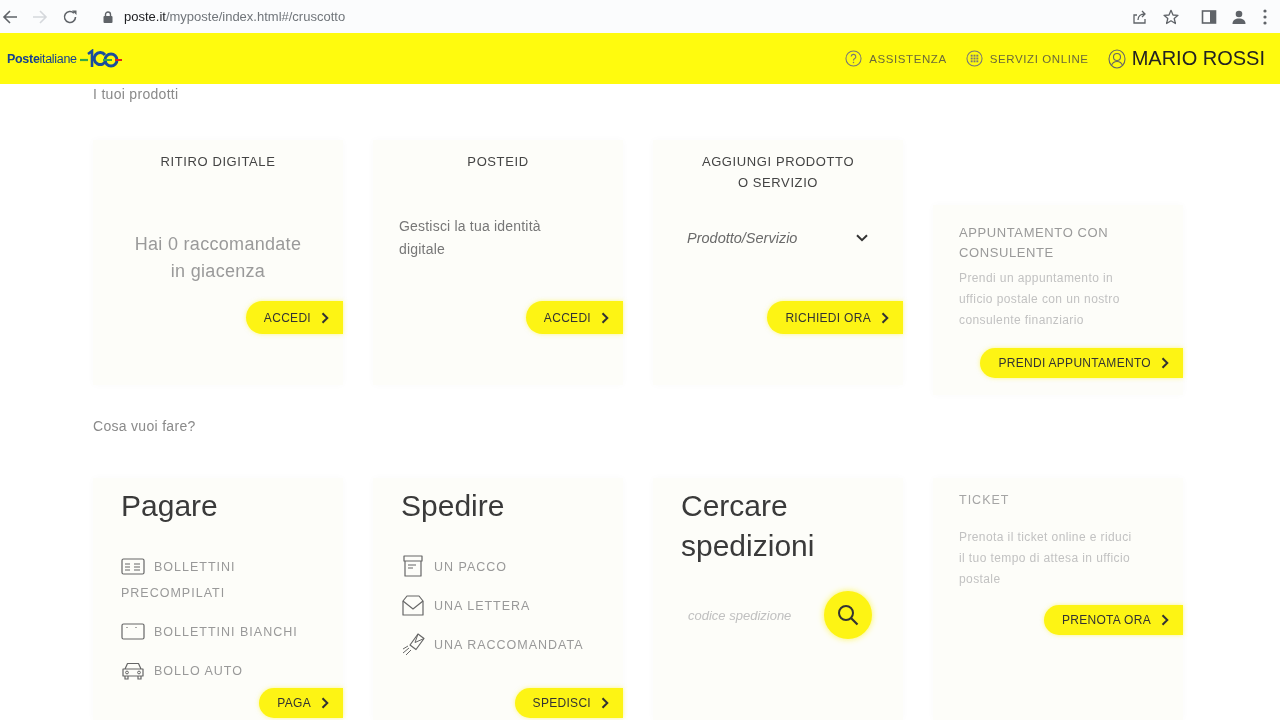 Image resolution: width=1280 pixels, height=720 pixels. Describe the element at coordinates (568, 703) in the screenshot. I see `action-button: SPEDISCI` at that location.